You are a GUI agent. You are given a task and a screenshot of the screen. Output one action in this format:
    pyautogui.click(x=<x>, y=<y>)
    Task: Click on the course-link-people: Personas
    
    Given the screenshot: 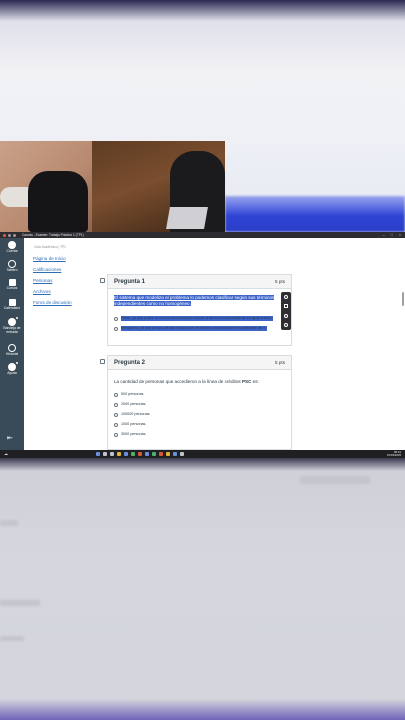 What is the action you would take?
    pyautogui.click(x=63, y=280)
    